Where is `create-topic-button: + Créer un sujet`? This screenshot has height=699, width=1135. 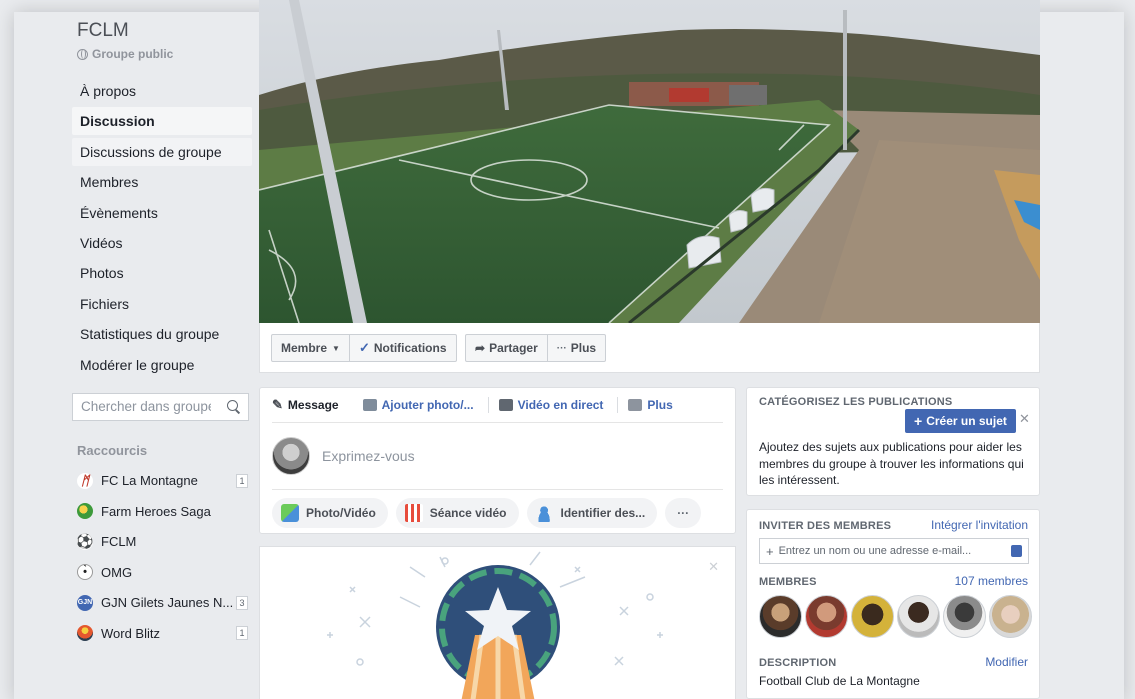
create-topic-button: + Créer un sujet is located at coordinates (960, 421).